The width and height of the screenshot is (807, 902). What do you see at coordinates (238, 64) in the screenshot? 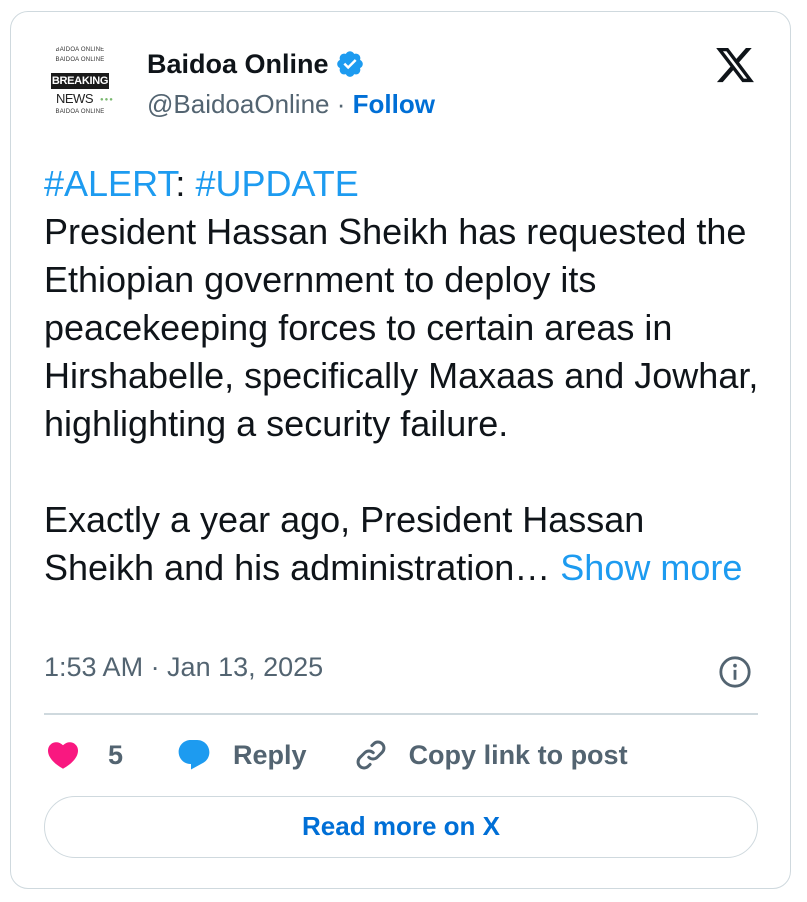
I see `author-name: Baidoa Online` at bounding box center [238, 64].